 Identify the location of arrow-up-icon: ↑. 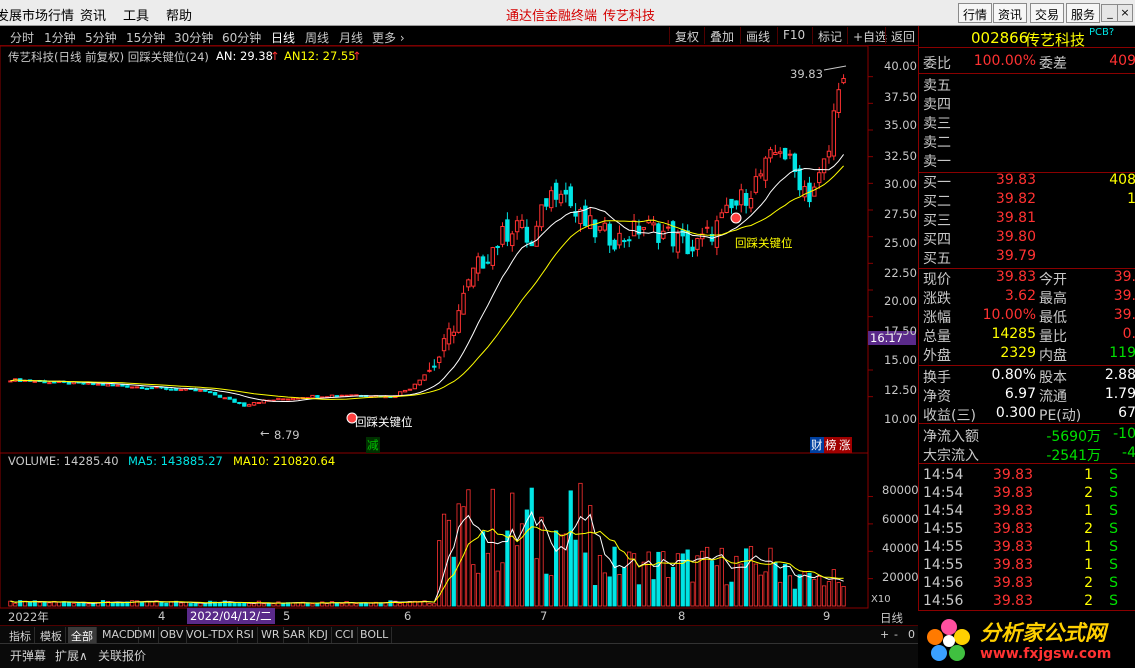
(357, 56).